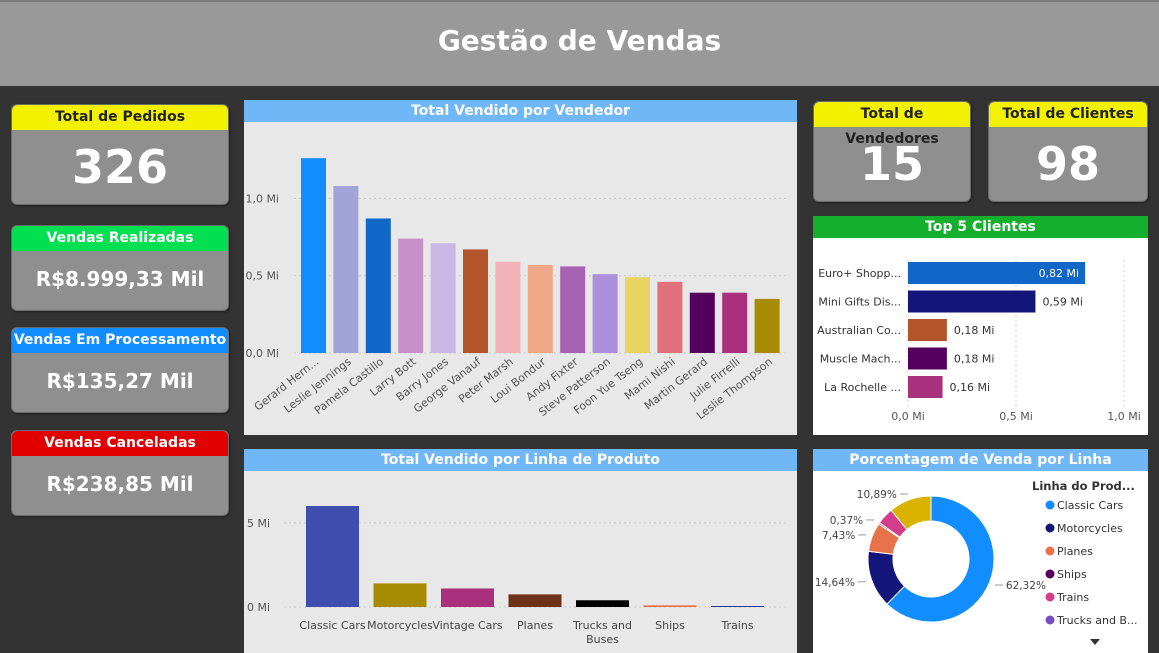 This screenshot has width=1159, height=653. I want to click on x-tick-label: 1,0 Mi, so click(1124, 416).